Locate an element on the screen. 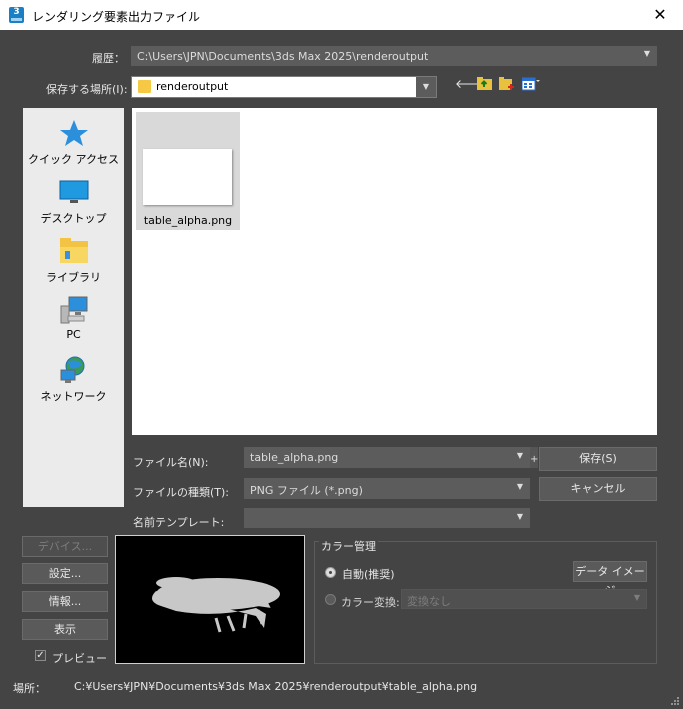  name-template-label: 名前テンプレート: is located at coordinates (179, 522).